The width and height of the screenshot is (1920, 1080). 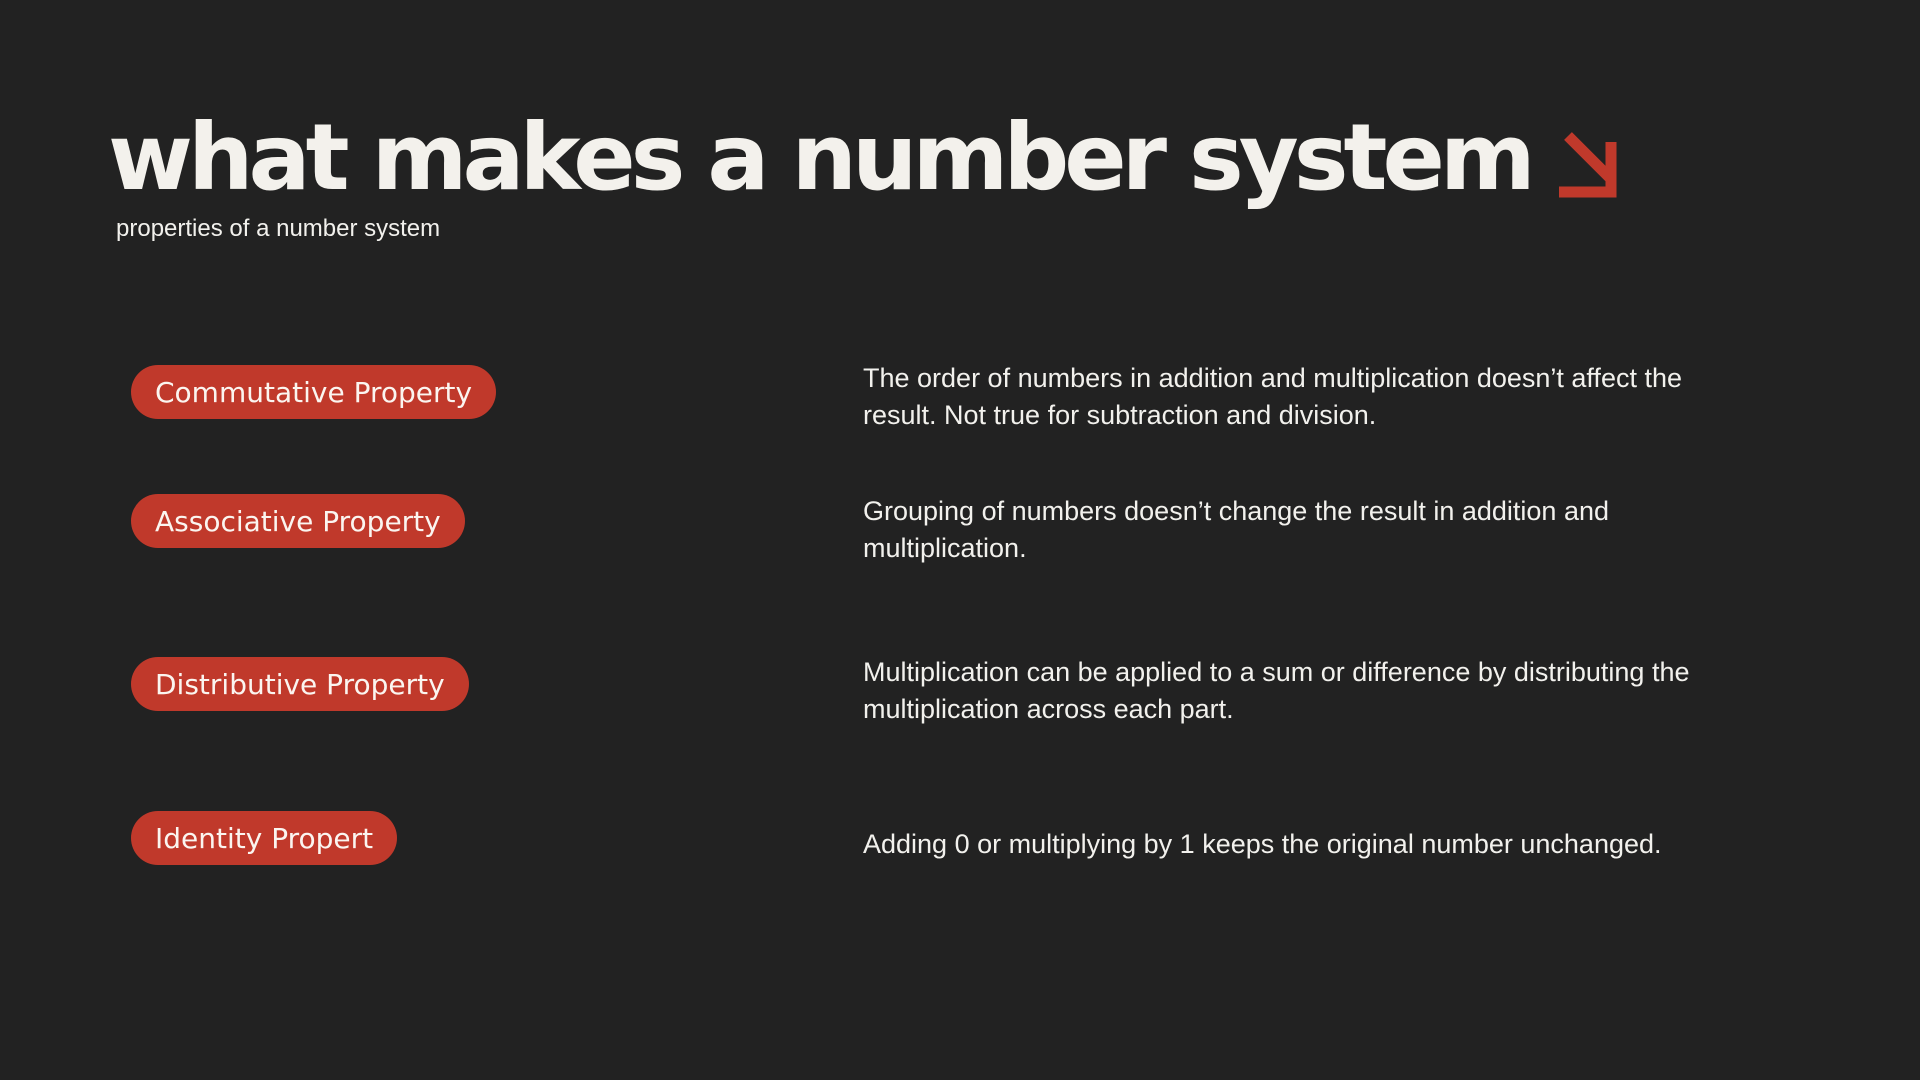 I want to click on slide-title: what makes a number system, so click(x=822, y=157).